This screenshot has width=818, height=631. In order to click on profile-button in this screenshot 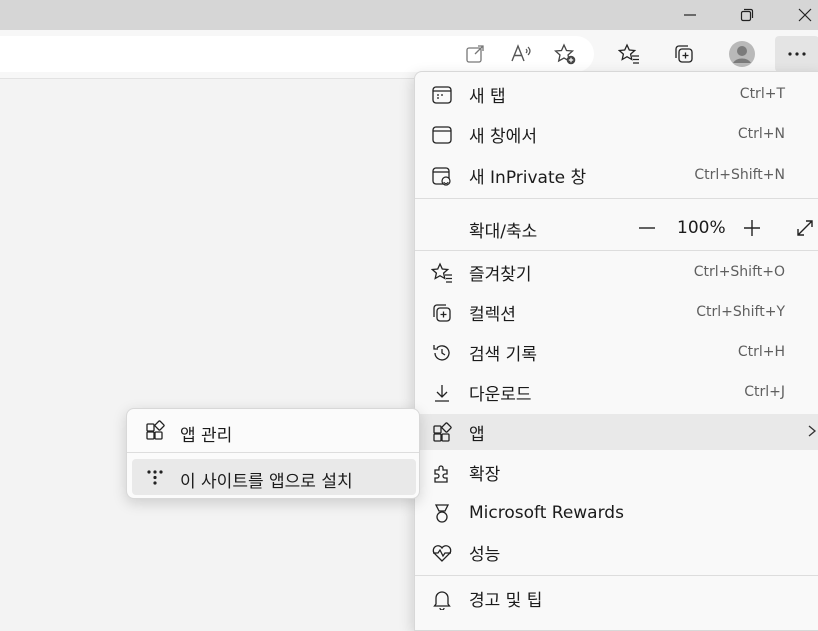, I will do `click(742, 54)`.